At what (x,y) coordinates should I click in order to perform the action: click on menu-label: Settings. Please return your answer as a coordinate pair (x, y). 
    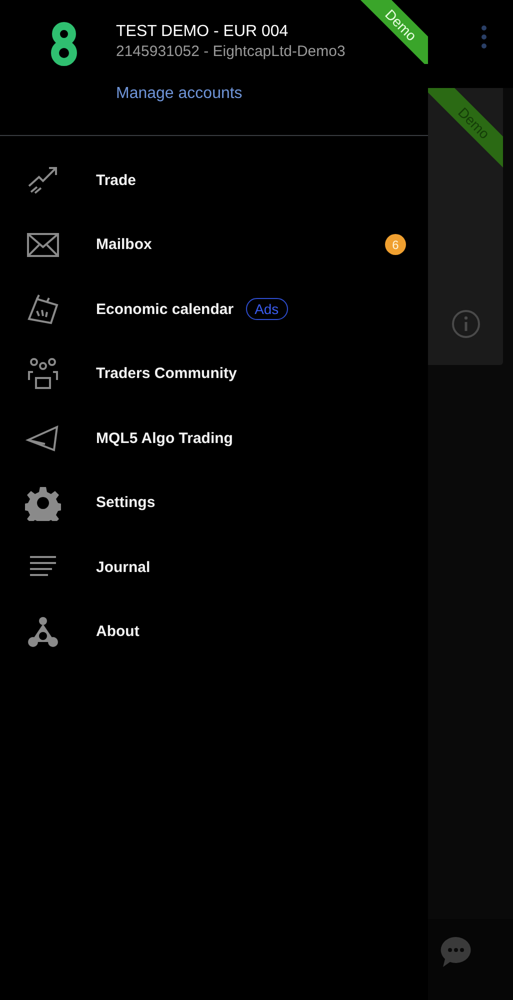
    Looking at the image, I should click on (126, 503).